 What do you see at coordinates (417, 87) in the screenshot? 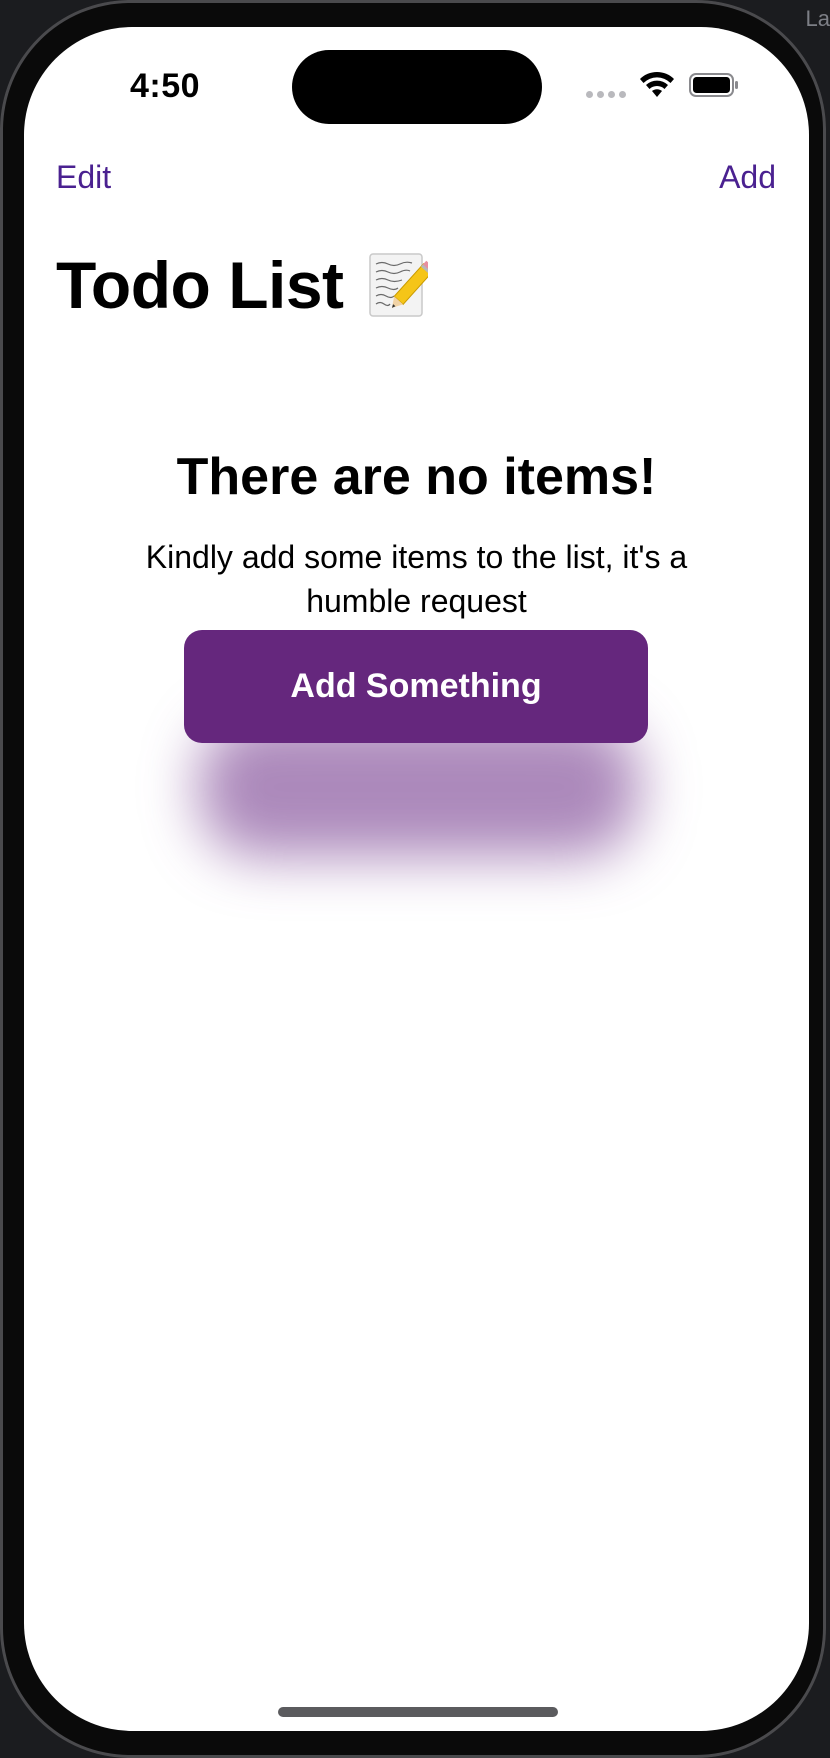
I see `dynamic-island` at bounding box center [417, 87].